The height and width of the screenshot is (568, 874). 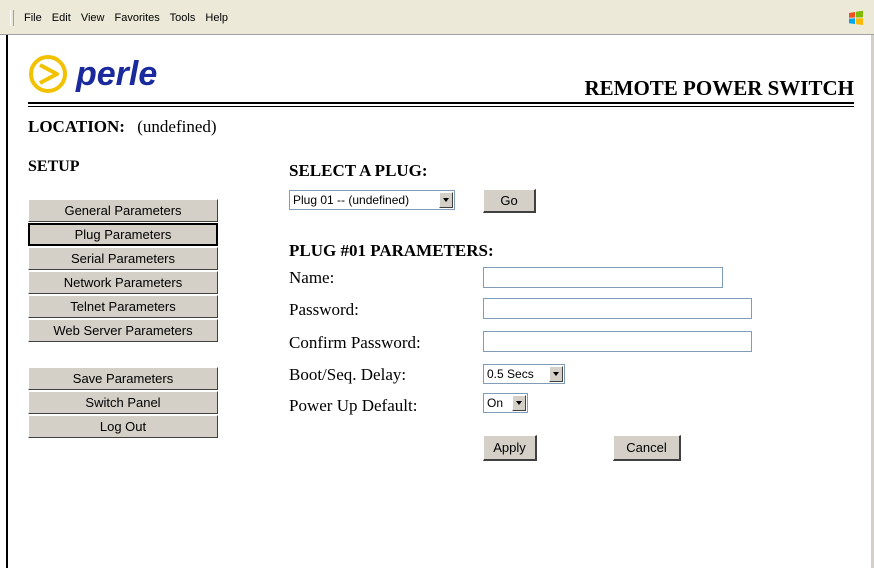 What do you see at coordinates (437, 17) in the screenshot?
I see `menu-bar: File Edit View Favorites Tools Help` at bounding box center [437, 17].